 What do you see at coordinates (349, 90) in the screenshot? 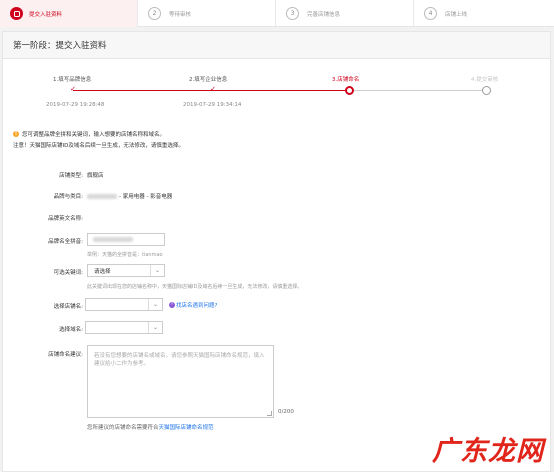
I see `current-step-dot` at bounding box center [349, 90].